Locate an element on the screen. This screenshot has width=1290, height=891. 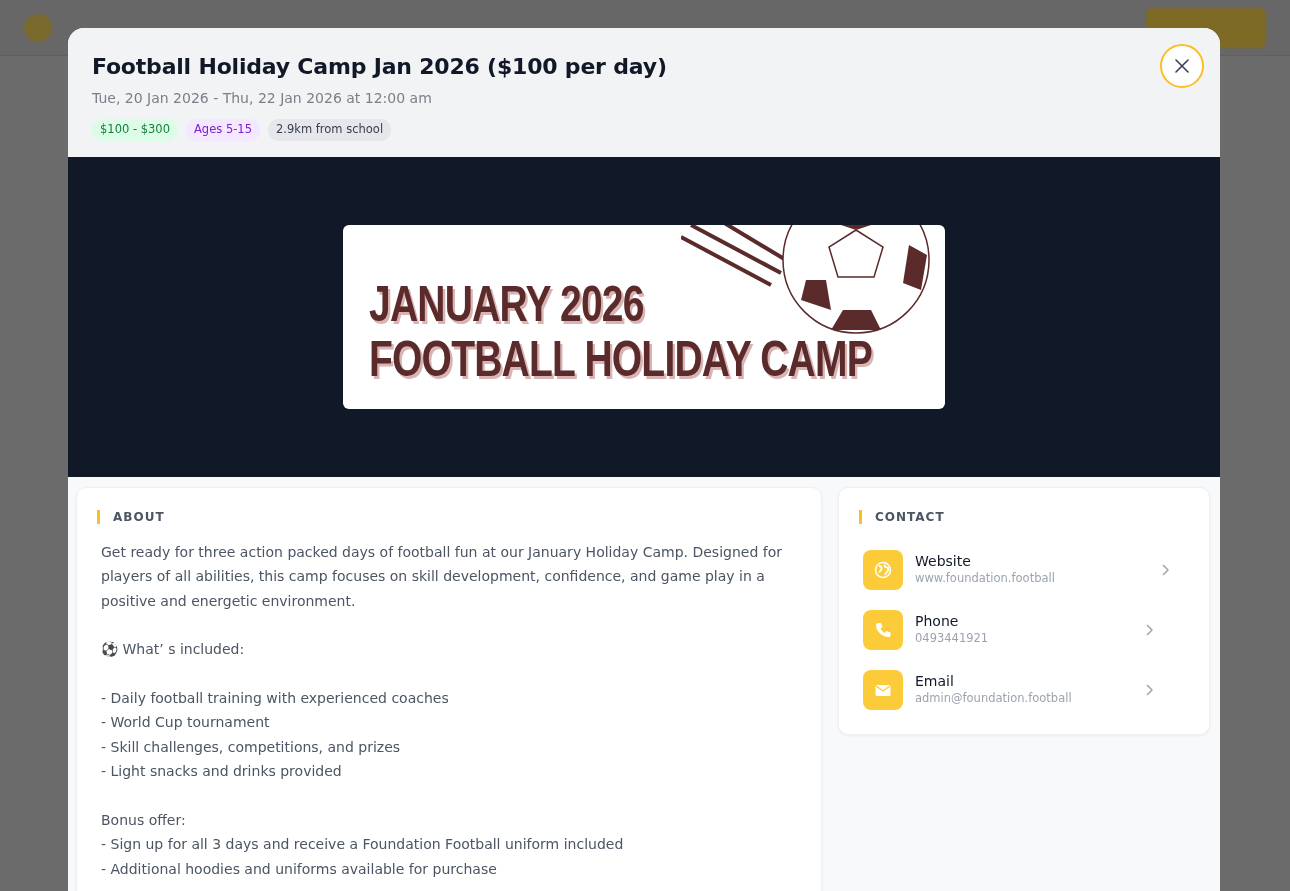
contact-label: Email is located at coordinates (935, 681).